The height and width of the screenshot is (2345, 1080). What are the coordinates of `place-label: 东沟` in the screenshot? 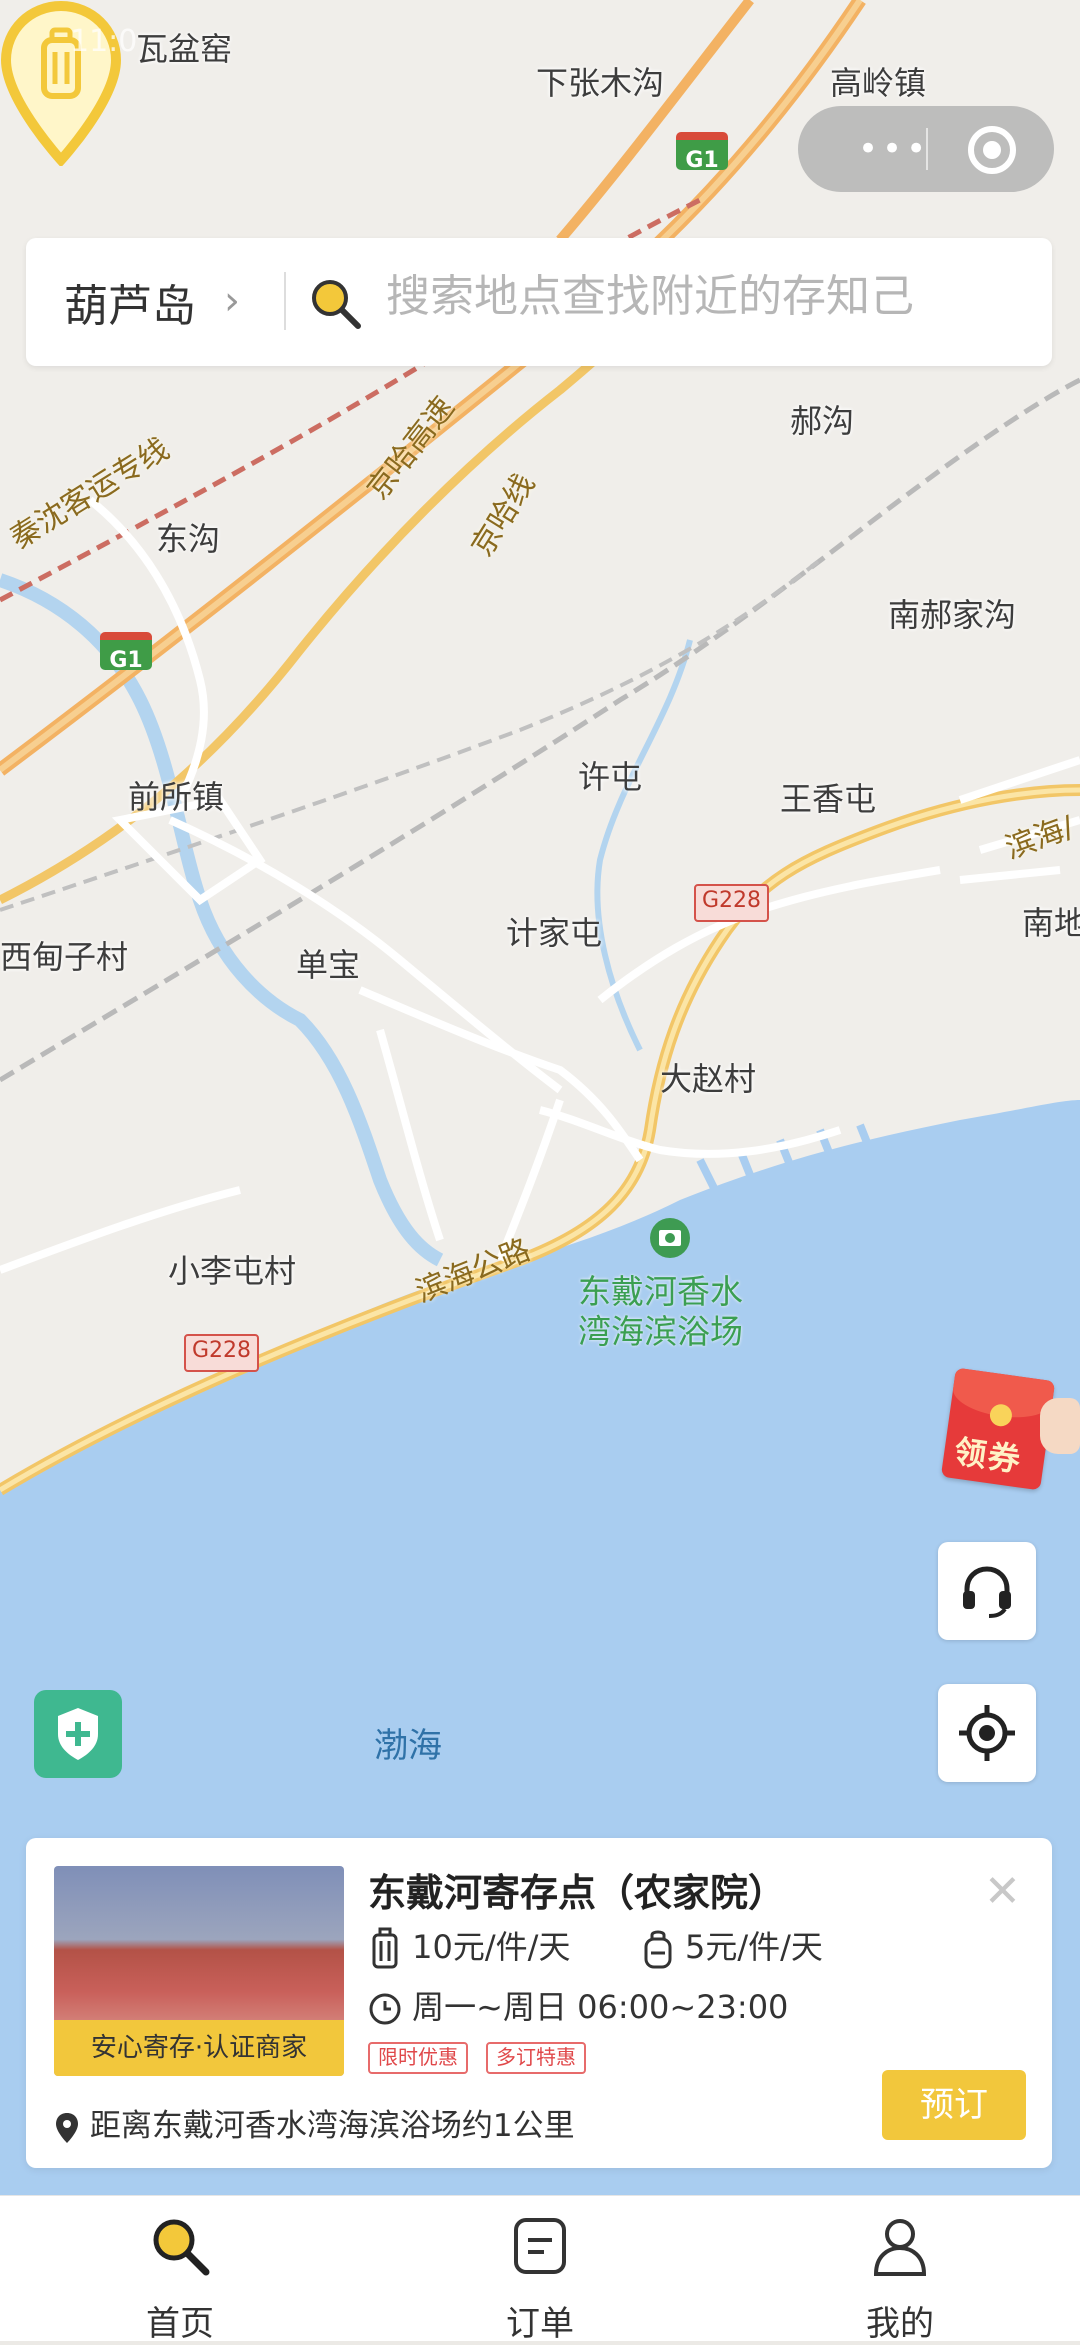 It's located at (188, 539).